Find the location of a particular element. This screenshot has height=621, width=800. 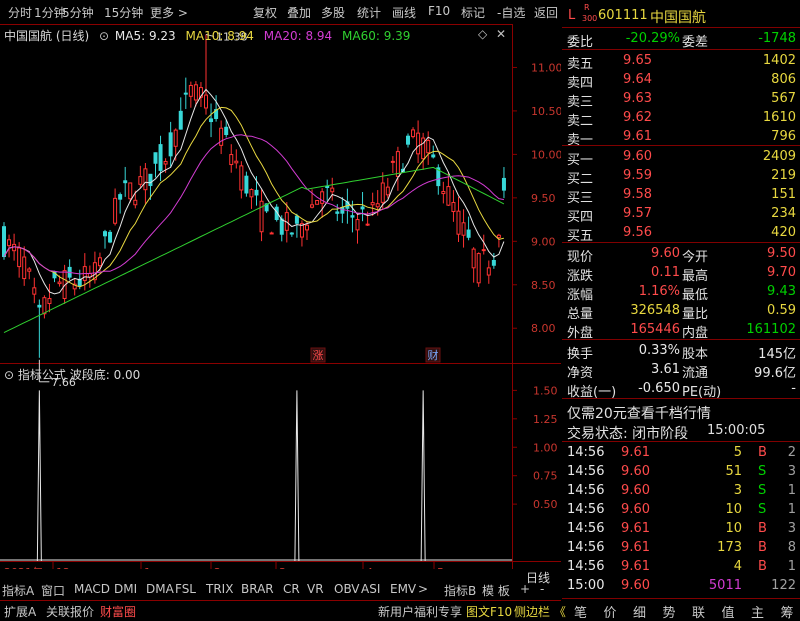

indicator-tick-label: 0.75 is located at coordinates (545, 476).